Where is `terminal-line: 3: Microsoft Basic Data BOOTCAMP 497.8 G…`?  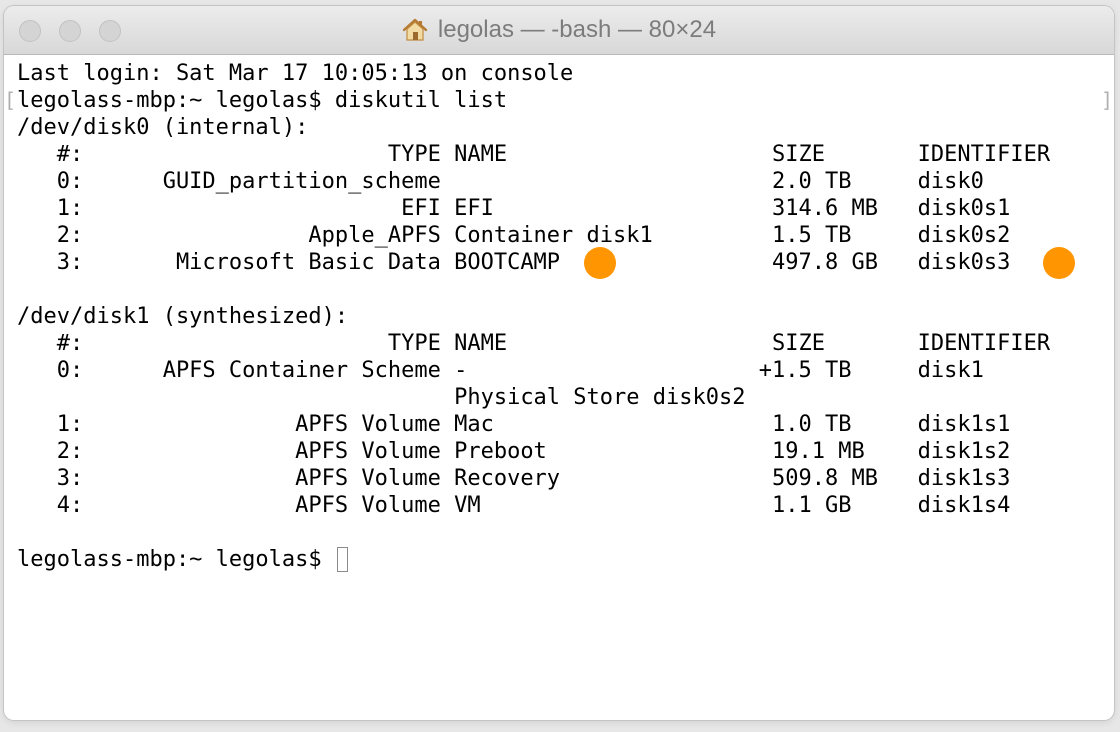 terminal-line: 3: Microsoft Basic Data BOOTCAMP 497.8 G… is located at coordinates (514, 262).